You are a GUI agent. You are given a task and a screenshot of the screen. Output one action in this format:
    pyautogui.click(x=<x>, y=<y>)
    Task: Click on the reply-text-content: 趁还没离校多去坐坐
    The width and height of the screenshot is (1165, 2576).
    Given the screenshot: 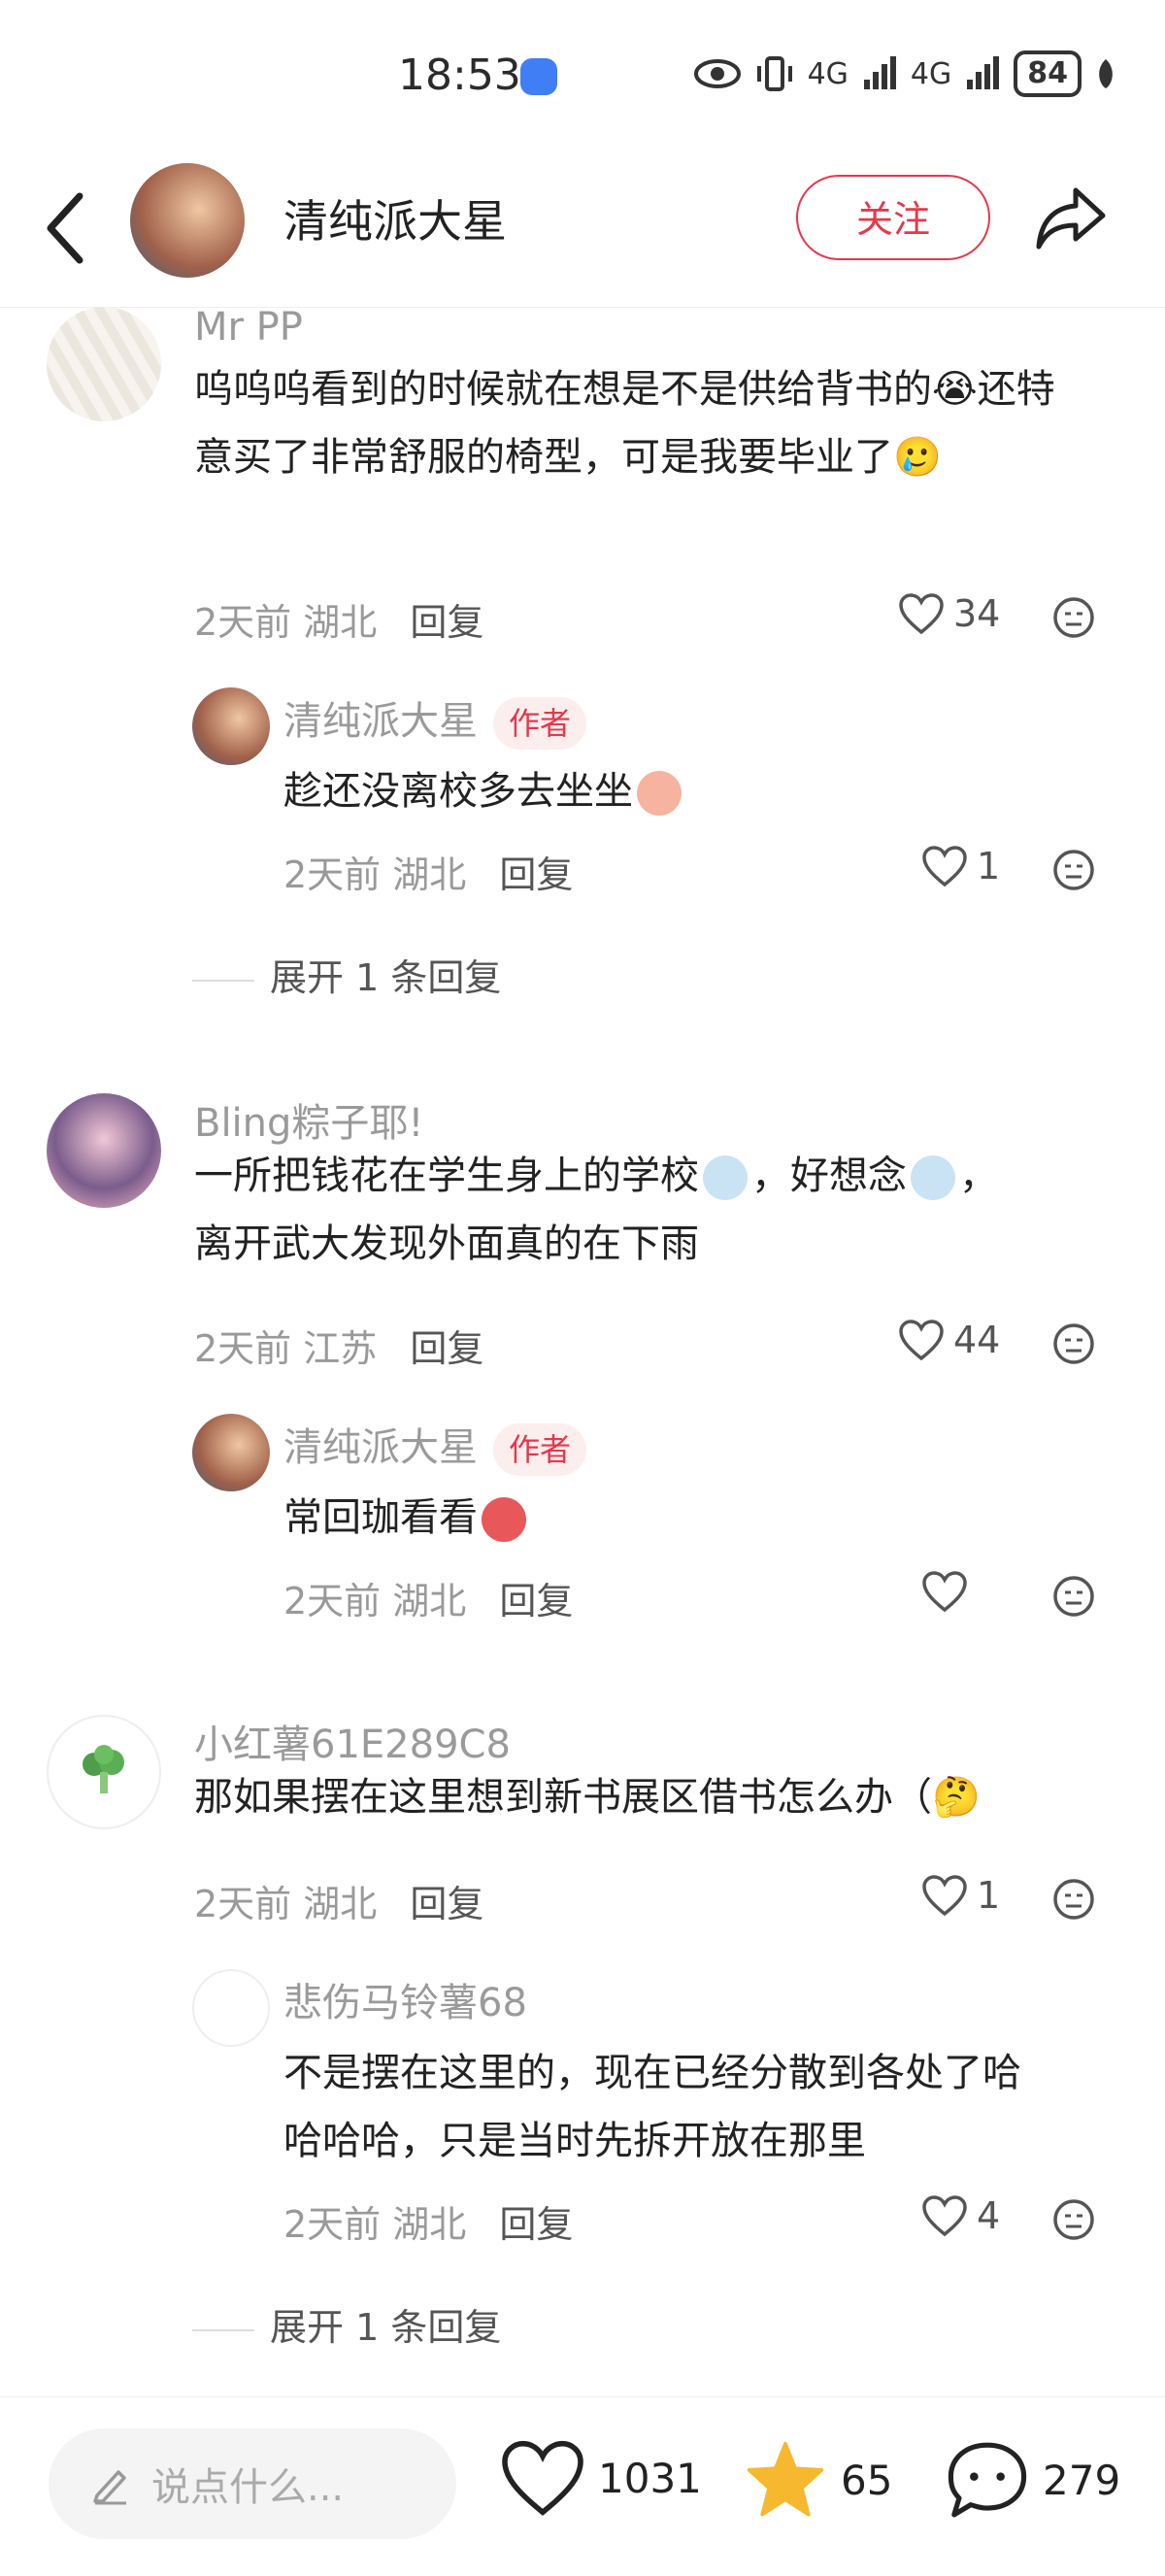 What is the action you would take?
    pyautogui.click(x=458, y=791)
    